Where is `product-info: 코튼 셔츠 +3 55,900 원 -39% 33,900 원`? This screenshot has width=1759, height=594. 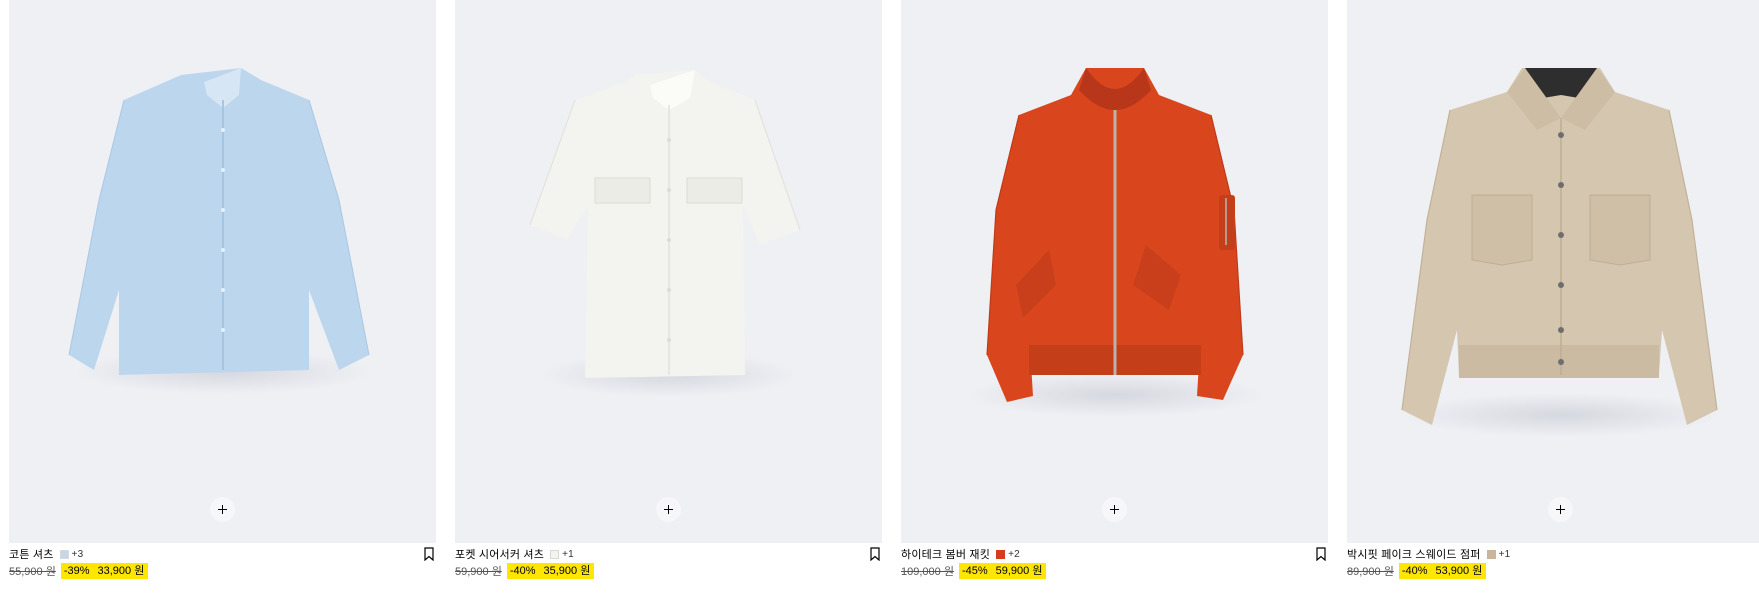
product-info: 코튼 셔츠 +3 55,900 원 -39% 33,900 원 is located at coordinates (222, 568).